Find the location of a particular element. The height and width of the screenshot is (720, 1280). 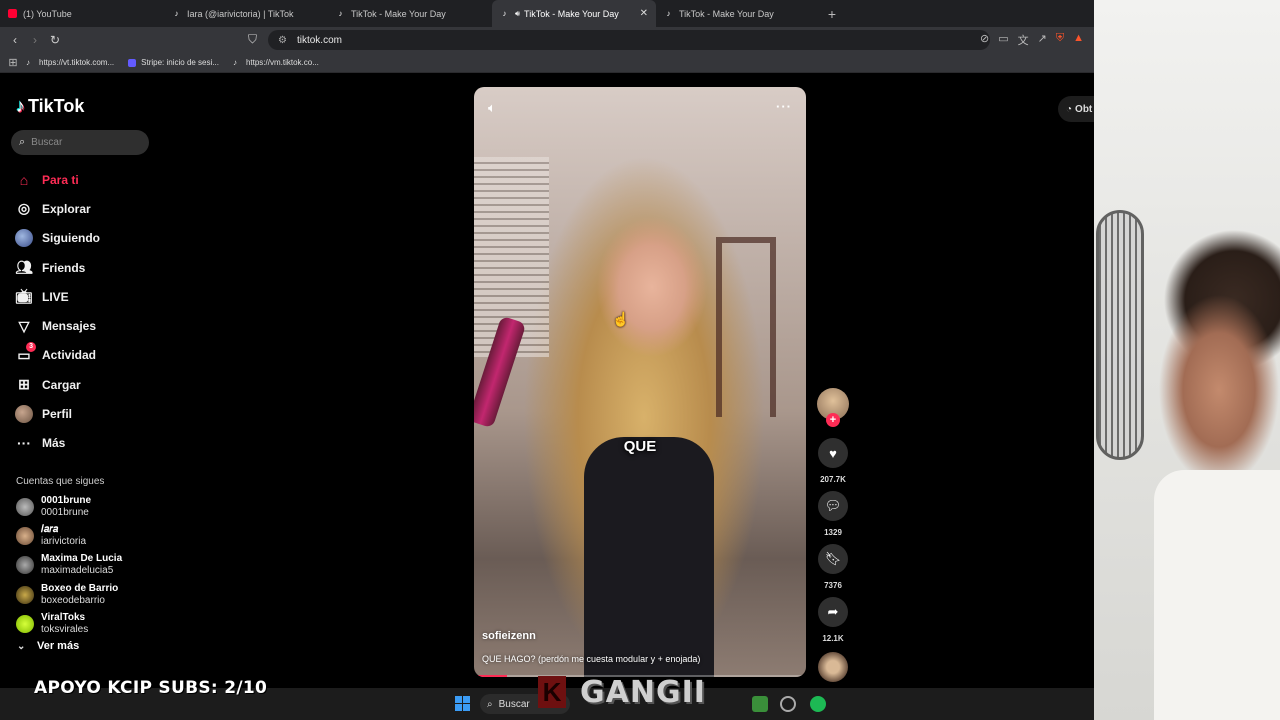

comment-action: 💬︎ 1329 is located at coordinates (833, 514).